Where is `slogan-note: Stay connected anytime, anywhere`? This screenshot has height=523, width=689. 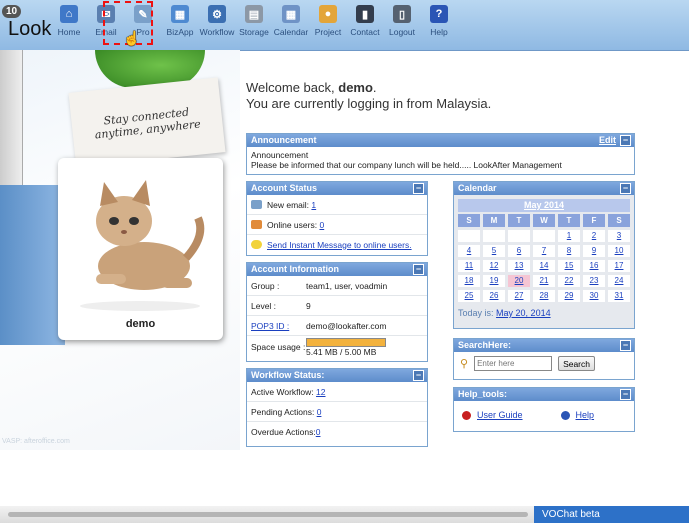
slogan-note: Stay connected anytime, anywhere is located at coordinates (147, 122).